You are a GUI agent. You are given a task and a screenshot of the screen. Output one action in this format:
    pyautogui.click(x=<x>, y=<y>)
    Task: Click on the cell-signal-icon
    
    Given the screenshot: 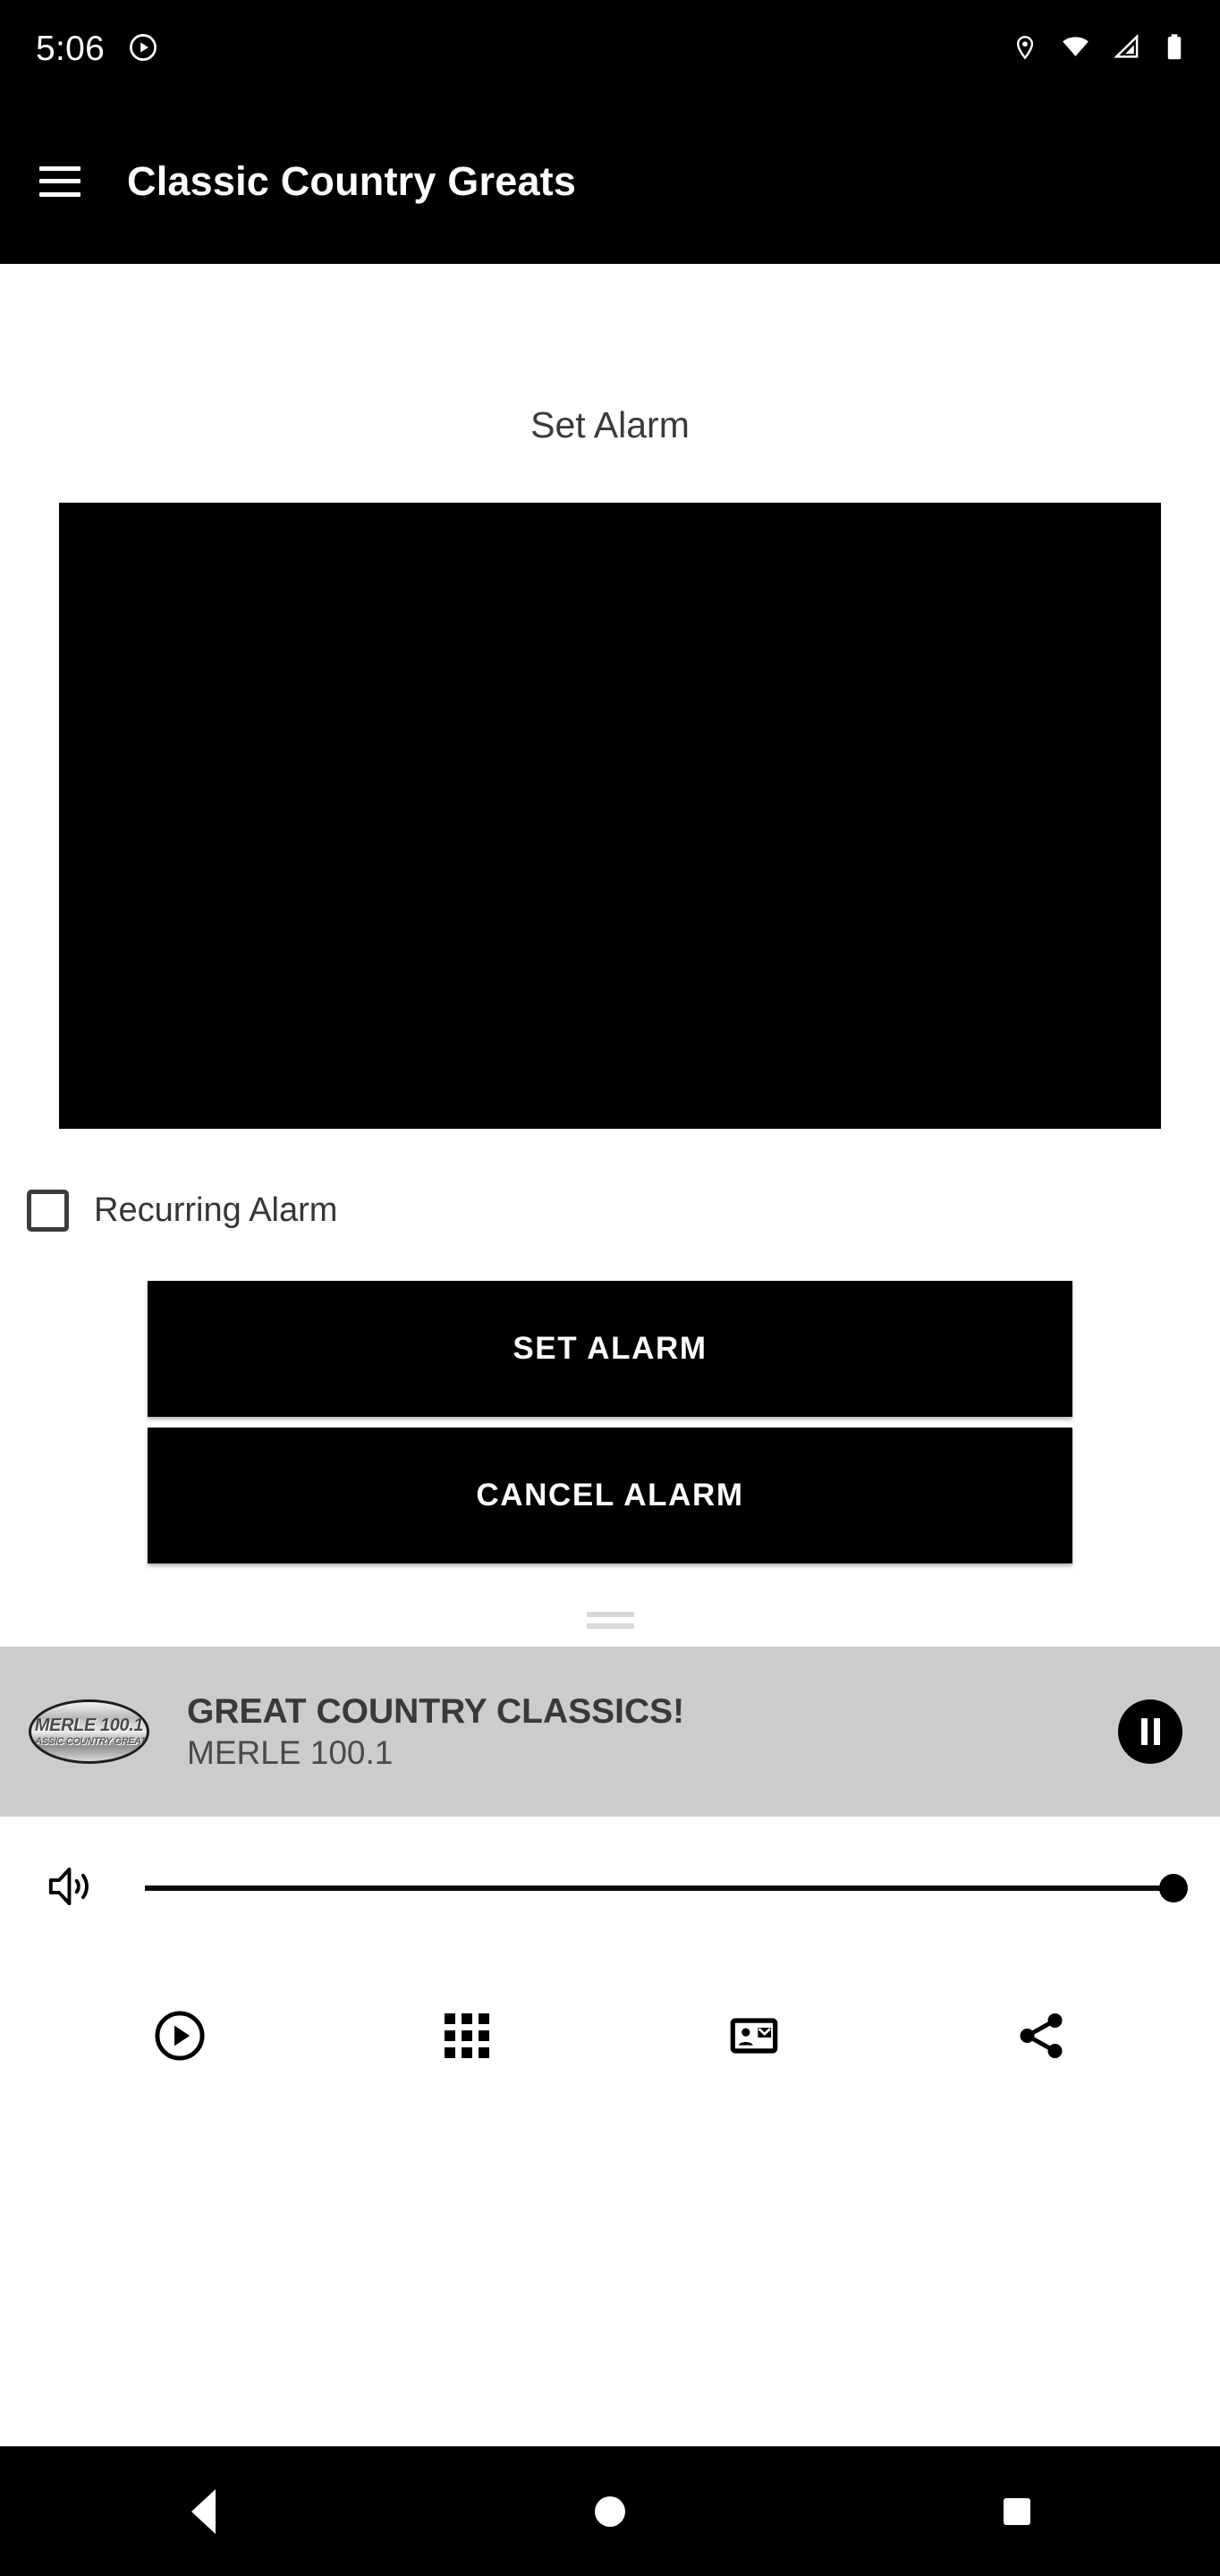 What is the action you would take?
    pyautogui.click(x=1126, y=49)
    